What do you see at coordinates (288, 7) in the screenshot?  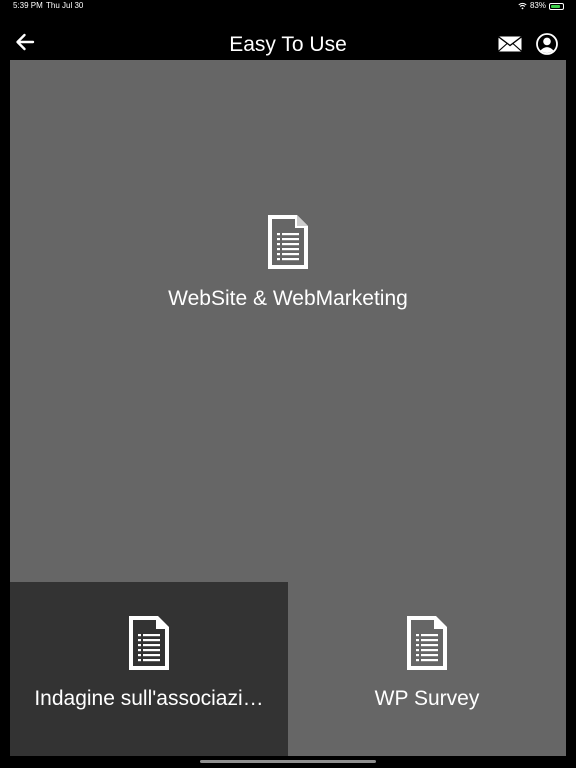 I see `status-bar: 5:39 PM Thu Jul 30 83%` at bounding box center [288, 7].